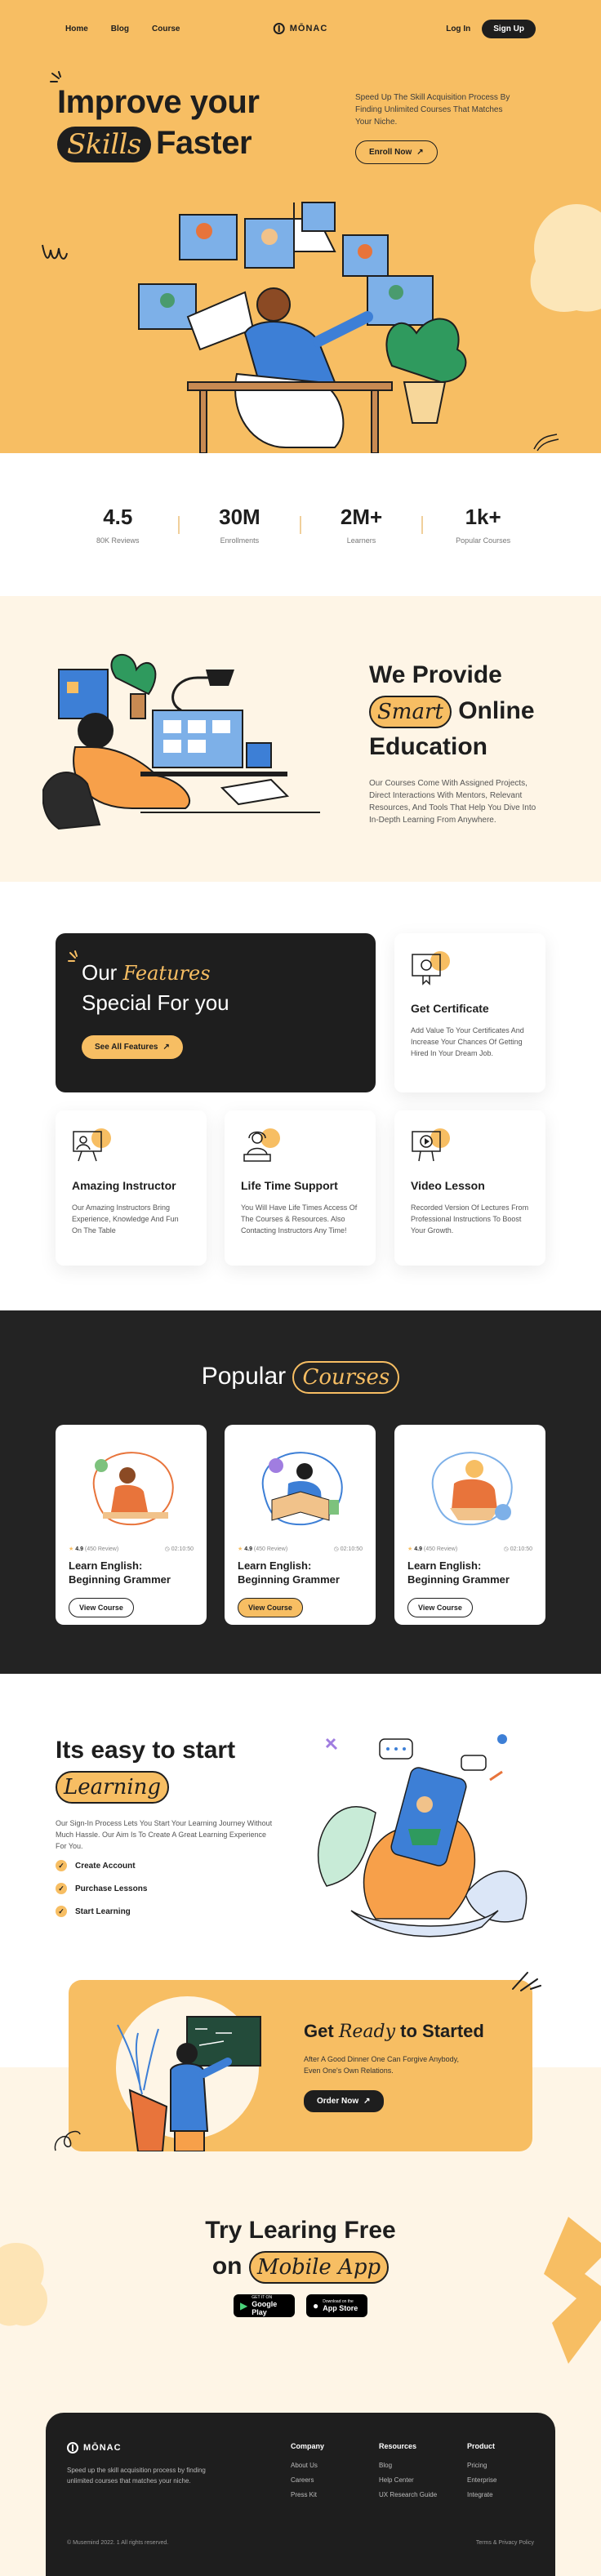 This screenshot has width=601, height=2576. I want to click on stat-value: 2M+, so click(361, 517).